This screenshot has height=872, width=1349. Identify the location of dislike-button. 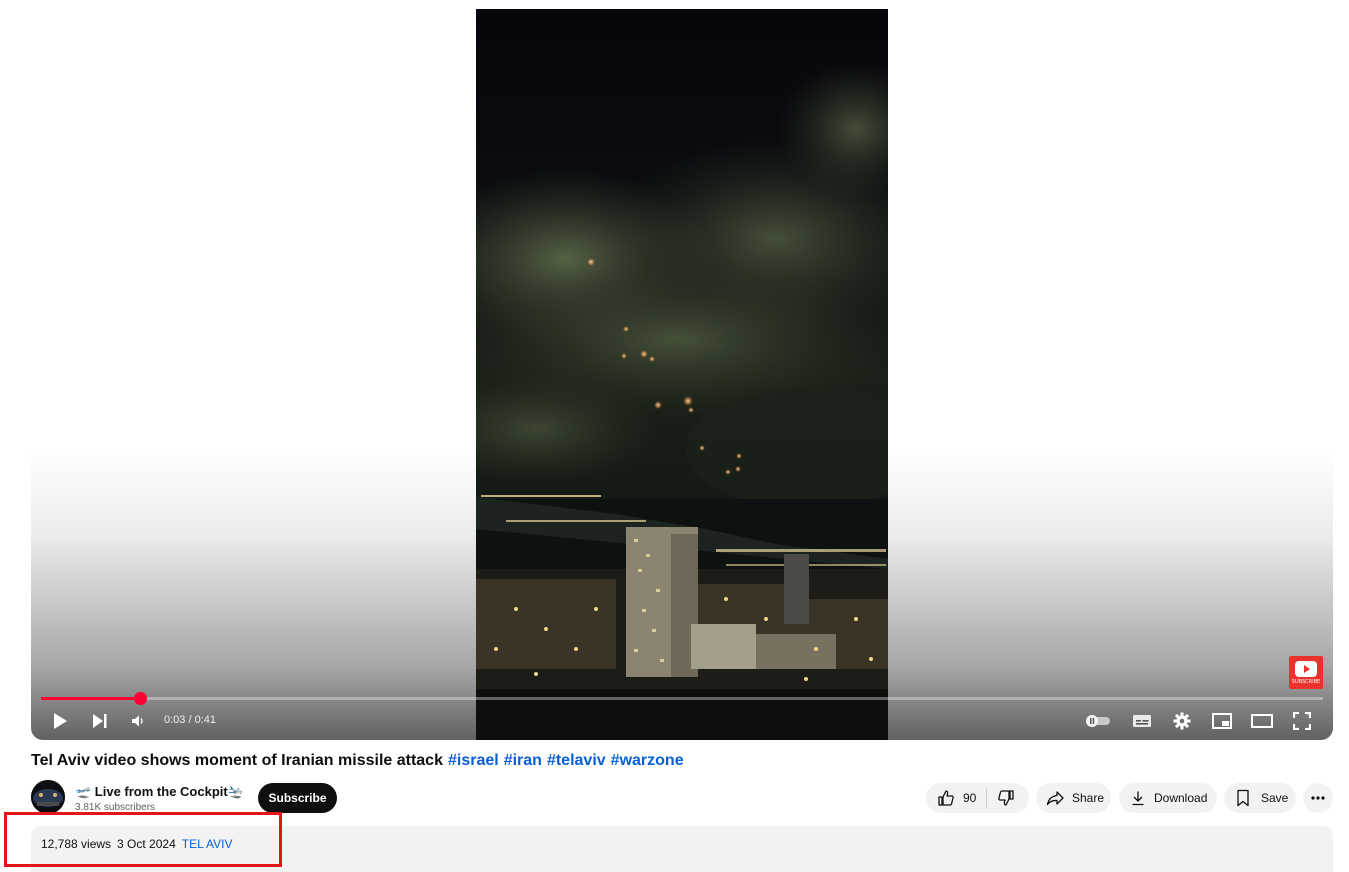
(1008, 798).